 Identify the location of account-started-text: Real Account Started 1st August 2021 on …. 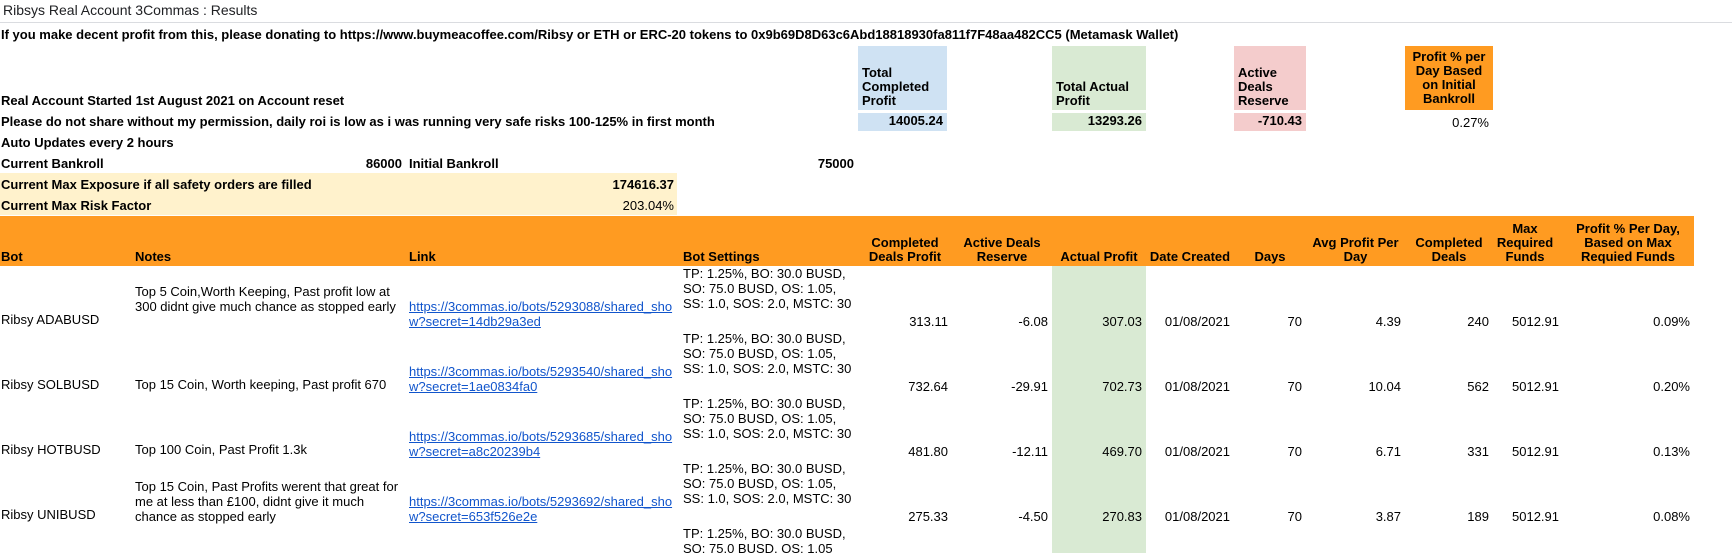
(173, 100).